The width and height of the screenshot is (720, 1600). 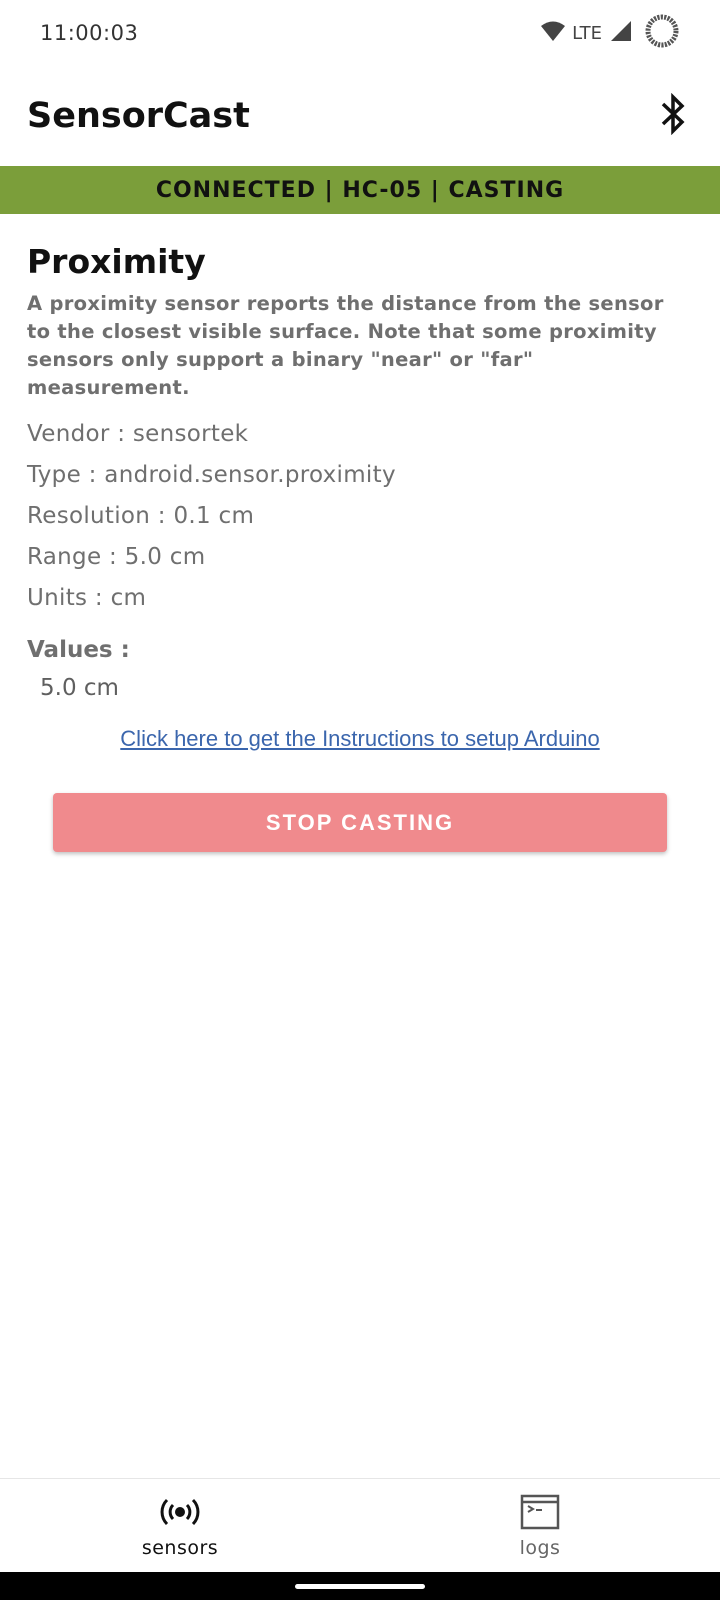 I want to click on nav-label-logs: logs, so click(x=540, y=1548).